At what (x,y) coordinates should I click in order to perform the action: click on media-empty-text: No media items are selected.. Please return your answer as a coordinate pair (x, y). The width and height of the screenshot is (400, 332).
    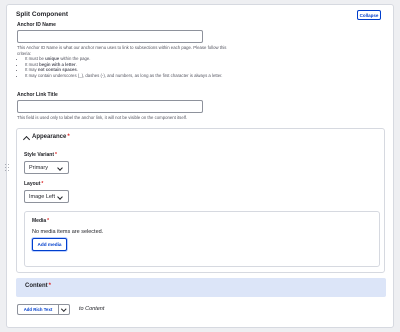
    Looking at the image, I should click on (68, 232).